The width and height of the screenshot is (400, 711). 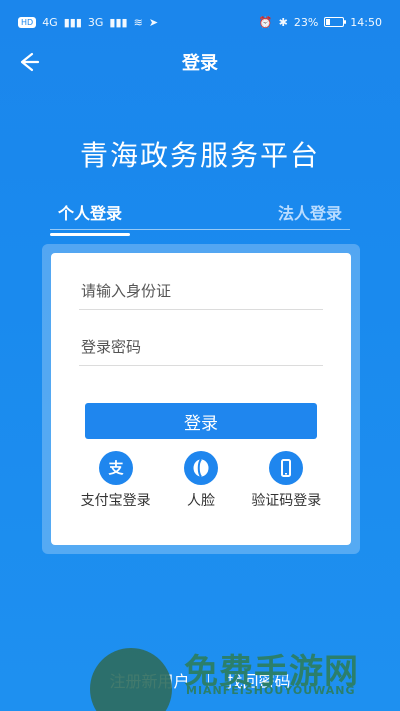 I want to click on wifi-icon: ≋, so click(x=138, y=22).